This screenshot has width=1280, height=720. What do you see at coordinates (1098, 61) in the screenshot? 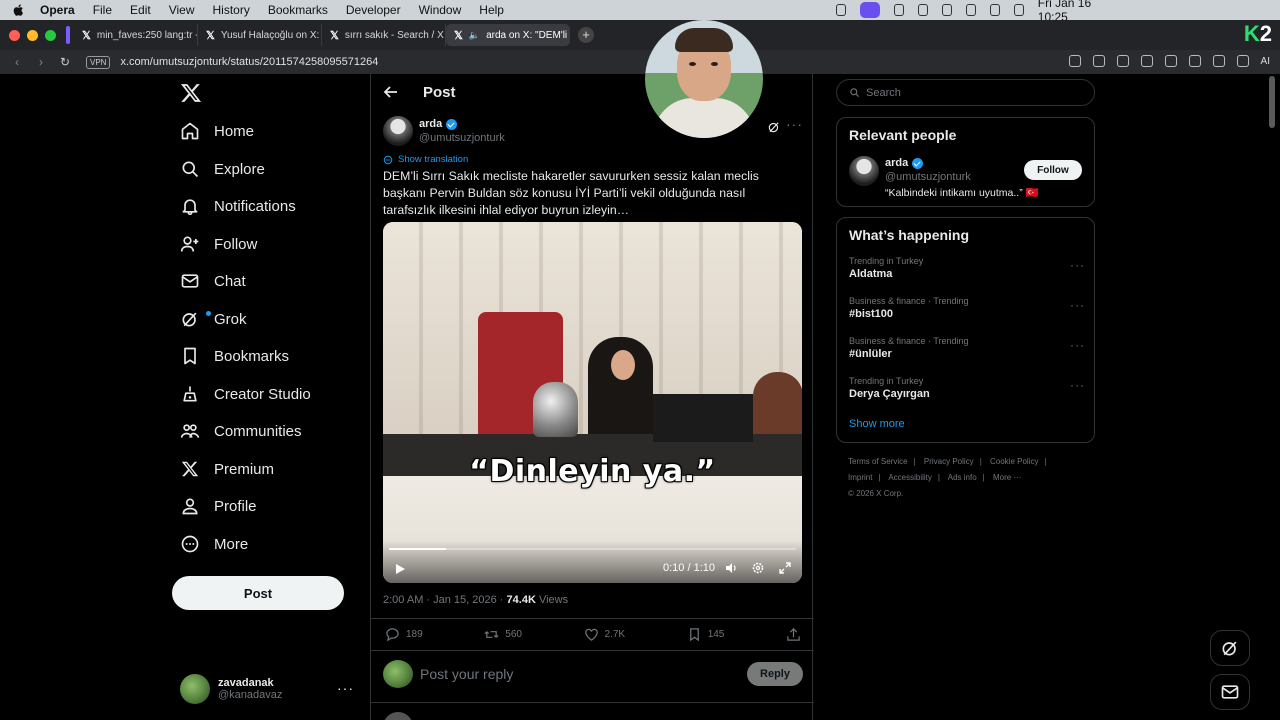
I see `camera-icon` at bounding box center [1098, 61].